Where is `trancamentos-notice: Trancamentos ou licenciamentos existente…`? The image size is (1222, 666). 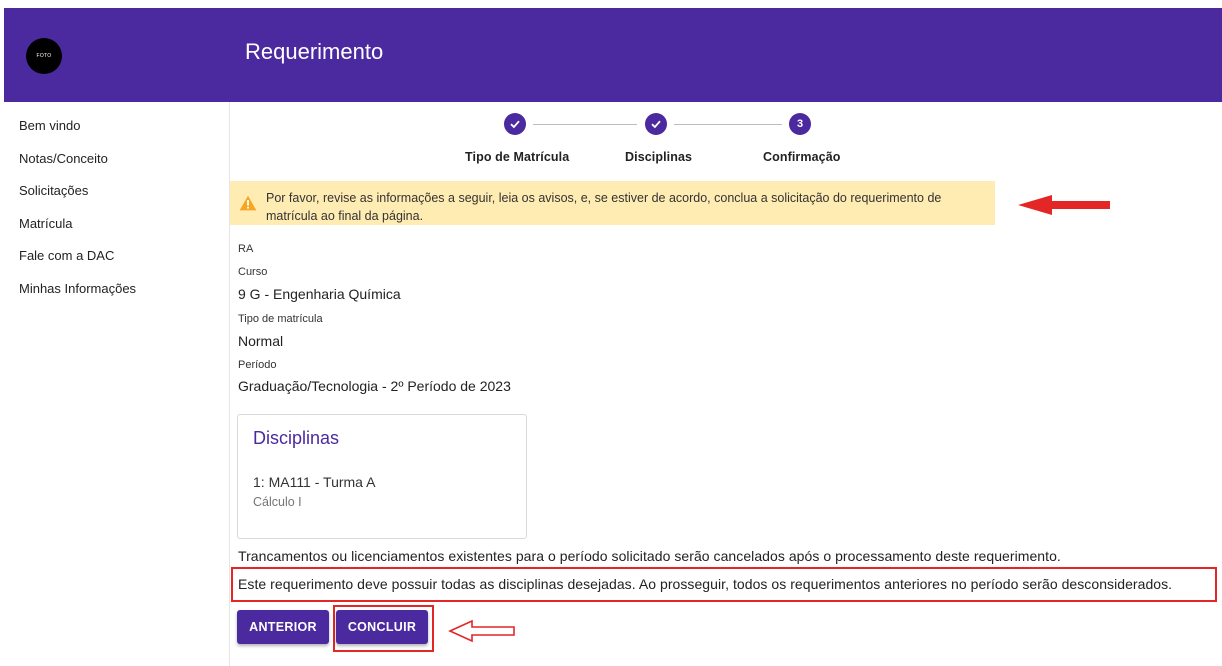 trancamentos-notice: Trancamentos ou licenciamentos existente… is located at coordinates (649, 556).